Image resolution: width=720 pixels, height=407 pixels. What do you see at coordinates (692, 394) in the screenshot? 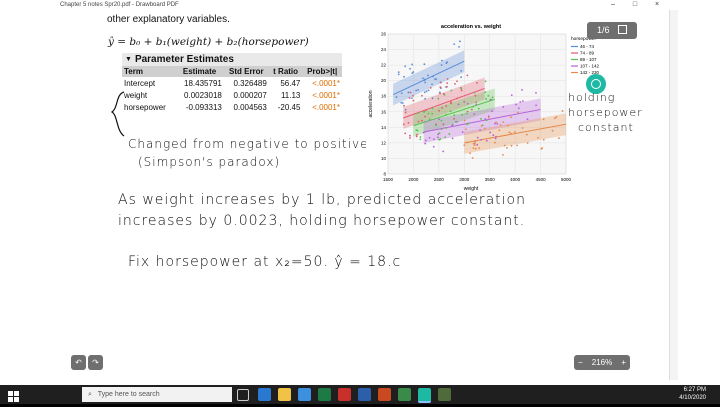
I see `system-clock: 6:27 PM 4/10/2020` at bounding box center [692, 394].